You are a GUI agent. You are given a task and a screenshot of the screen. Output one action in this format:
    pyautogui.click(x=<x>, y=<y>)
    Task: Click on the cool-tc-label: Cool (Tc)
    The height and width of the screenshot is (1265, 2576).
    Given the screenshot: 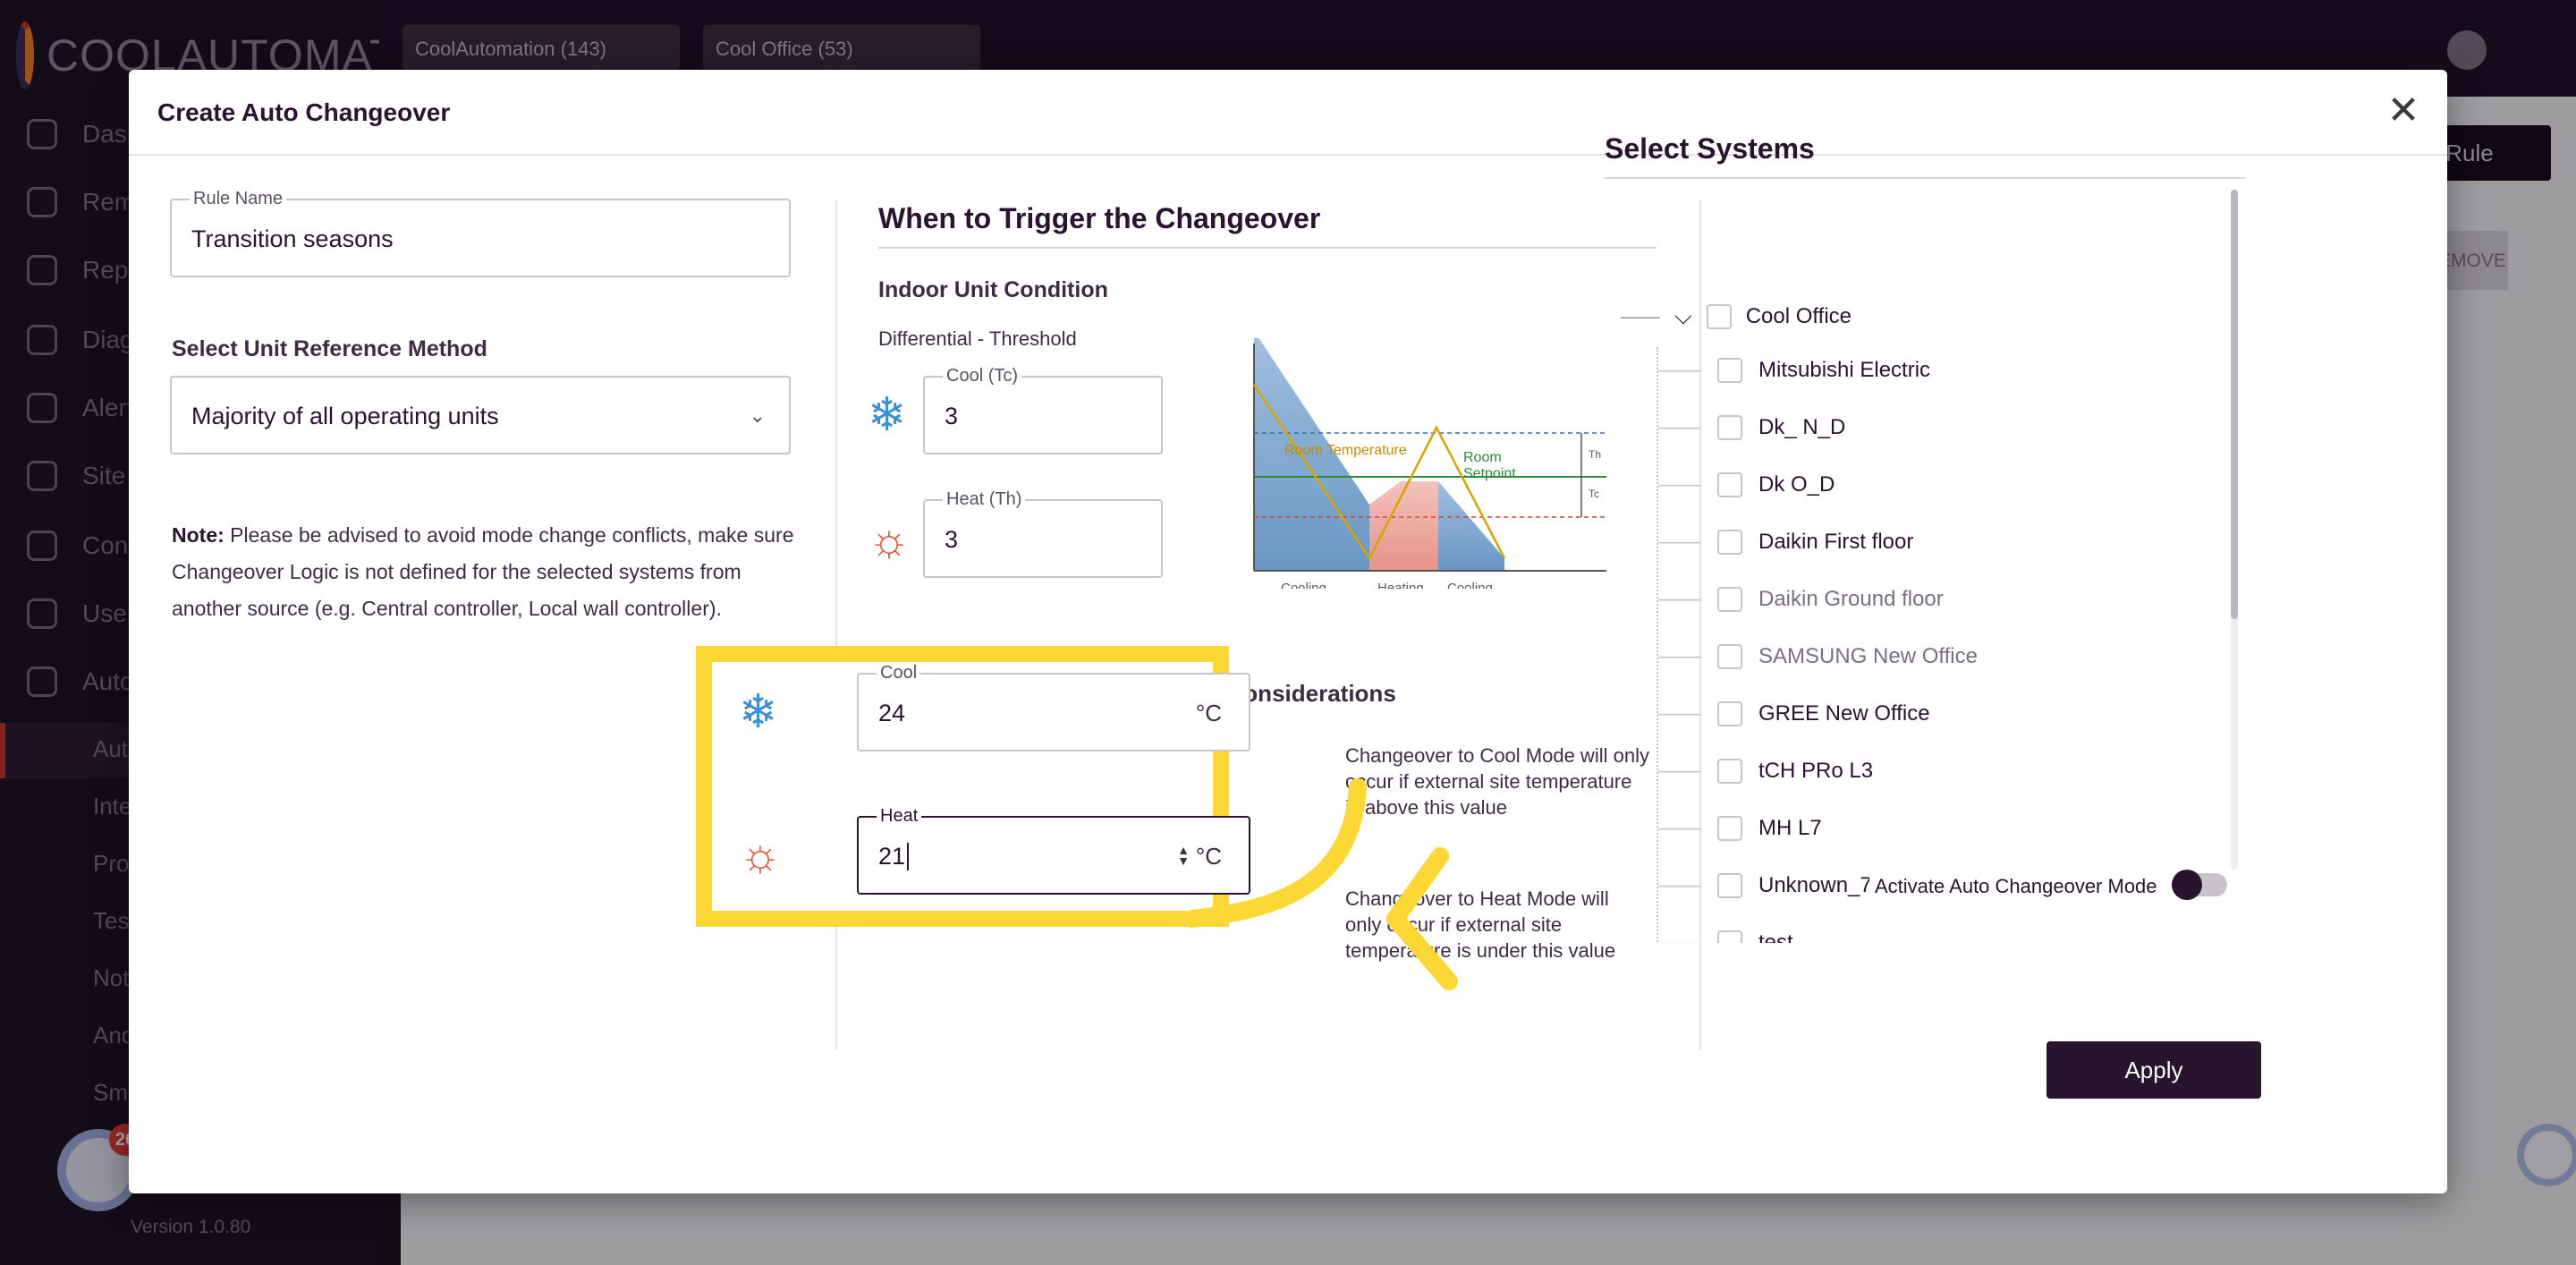 What is the action you would take?
    pyautogui.click(x=982, y=376)
    